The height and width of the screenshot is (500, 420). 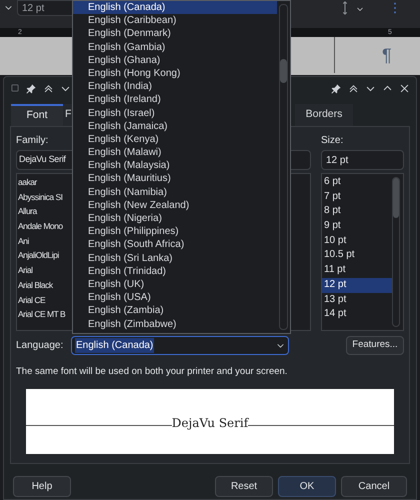 I want to click on size-field: 12 pt, so click(x=362, y=160).